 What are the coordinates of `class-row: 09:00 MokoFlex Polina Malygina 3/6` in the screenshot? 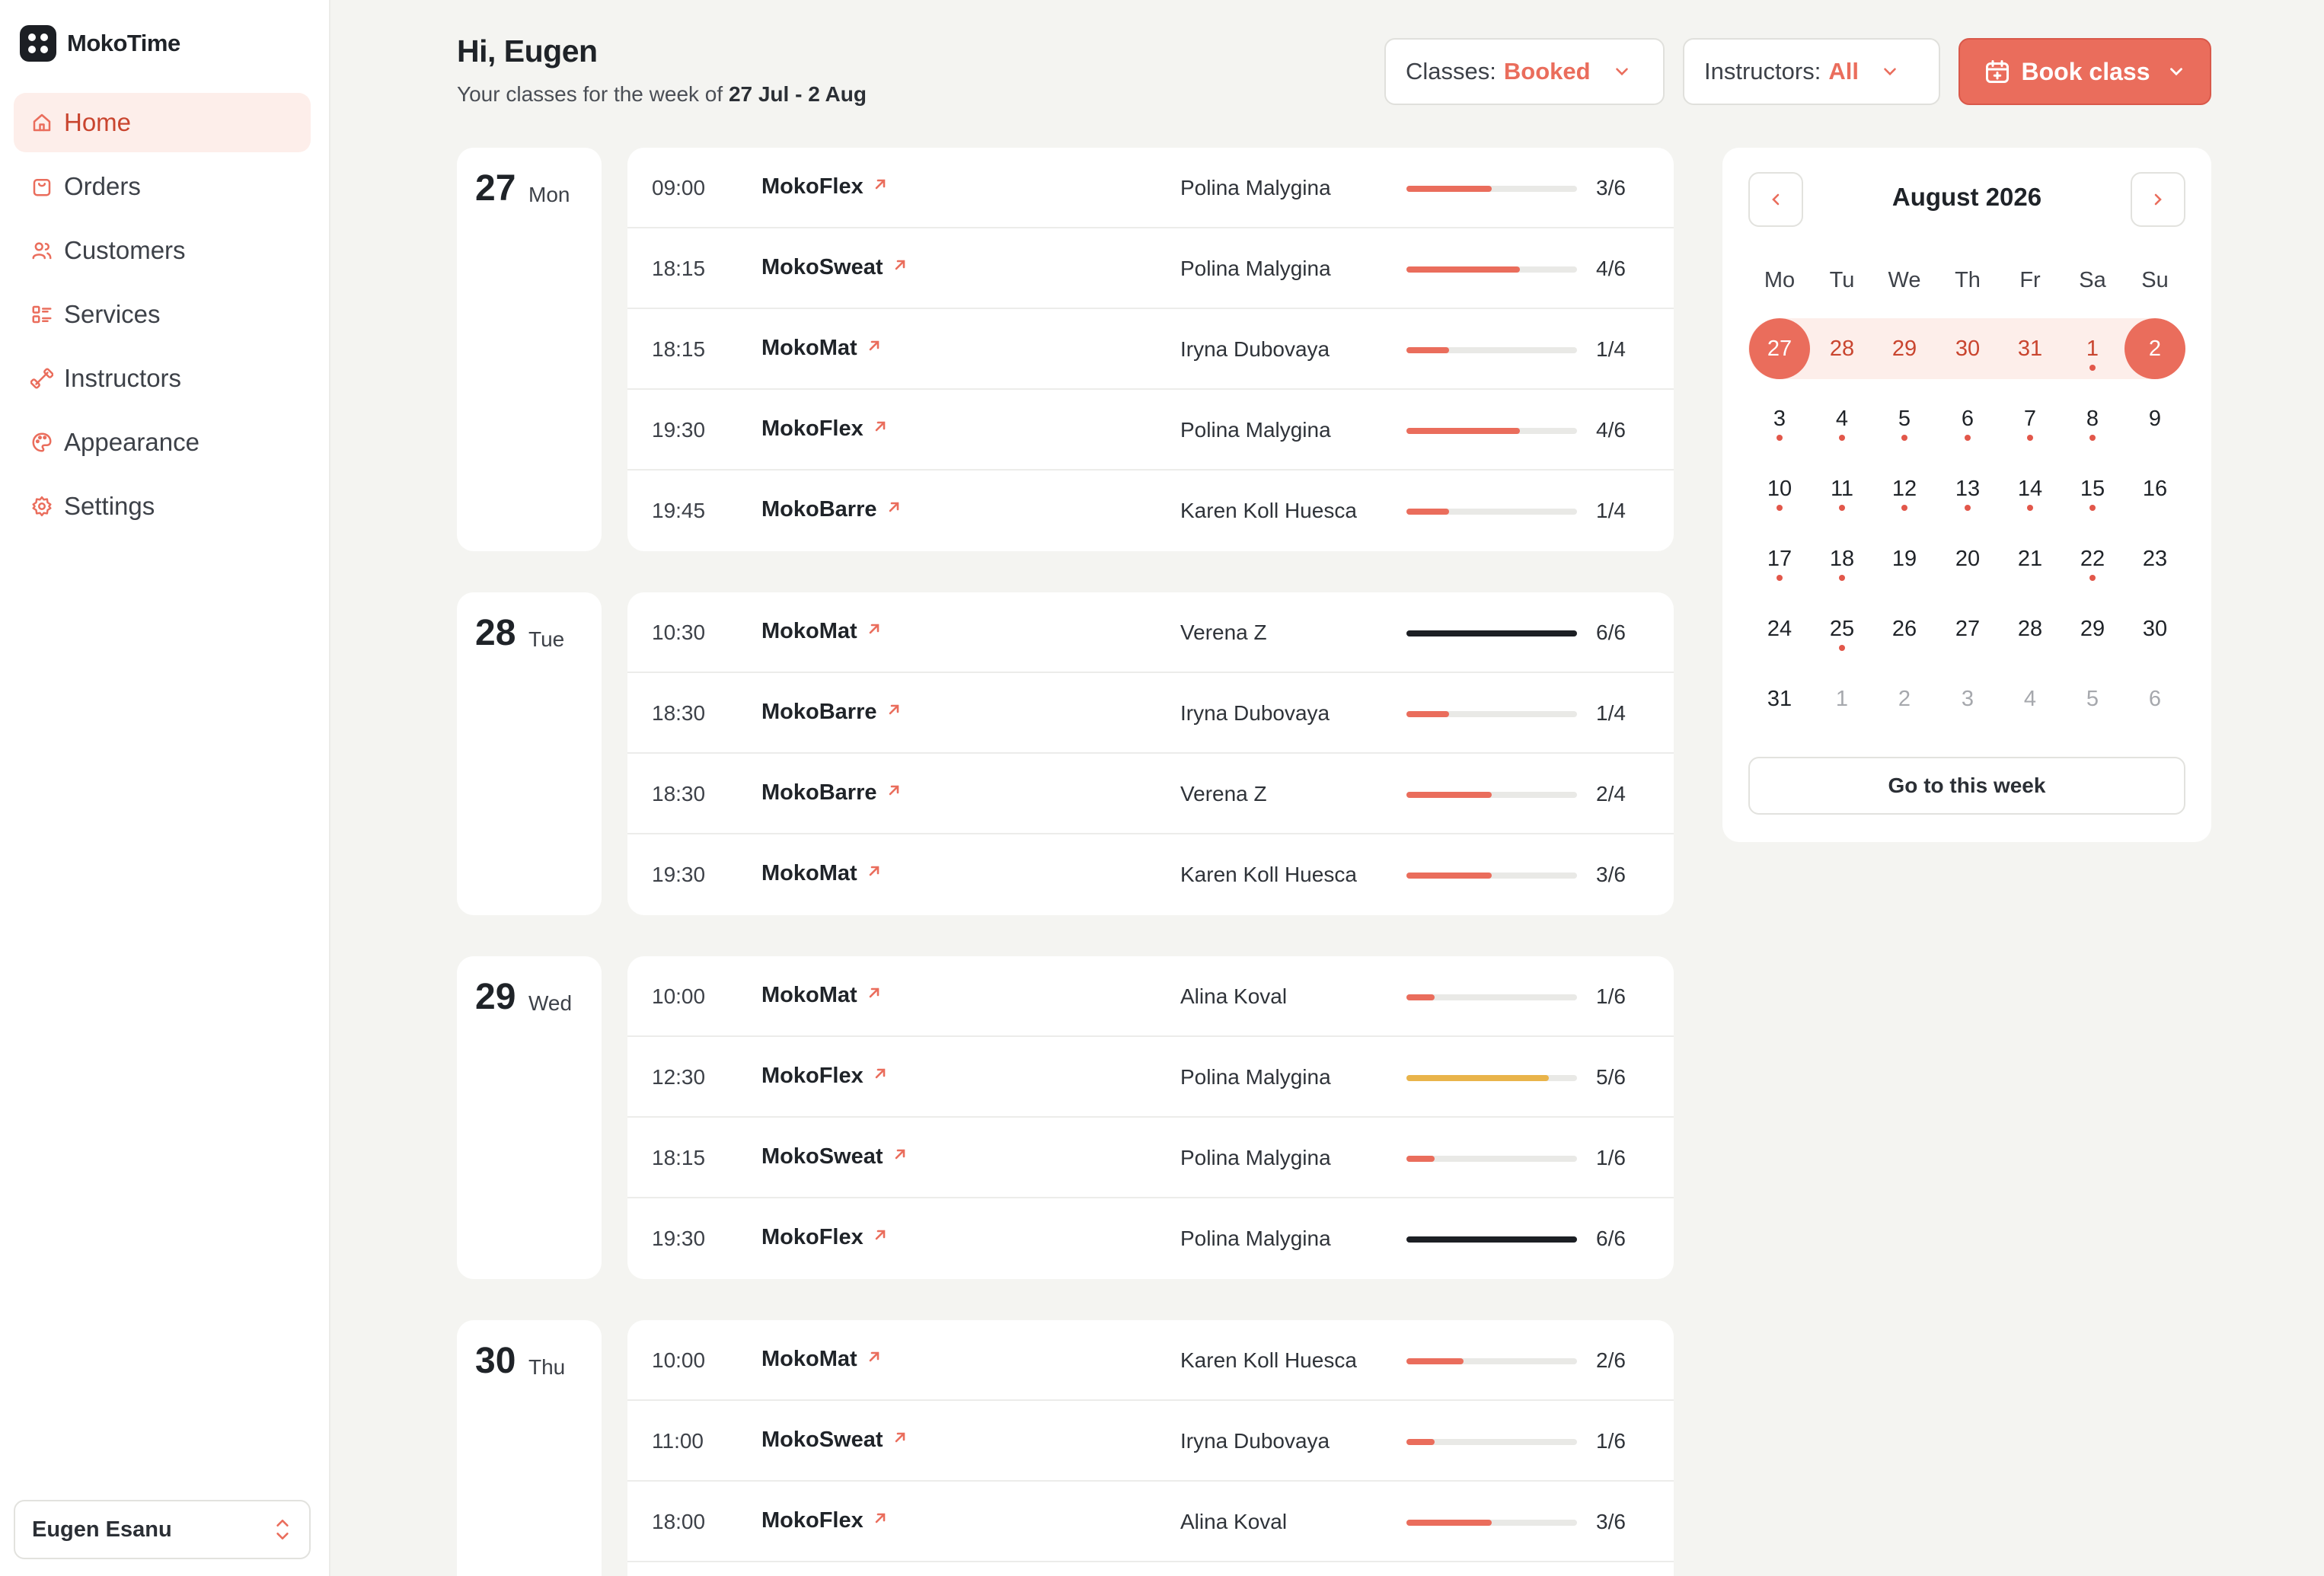 It's located at (1150, 188).